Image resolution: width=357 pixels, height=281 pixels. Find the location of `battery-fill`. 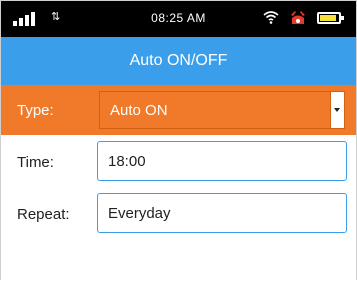

battery-fill is located at coordinates (328, 18).